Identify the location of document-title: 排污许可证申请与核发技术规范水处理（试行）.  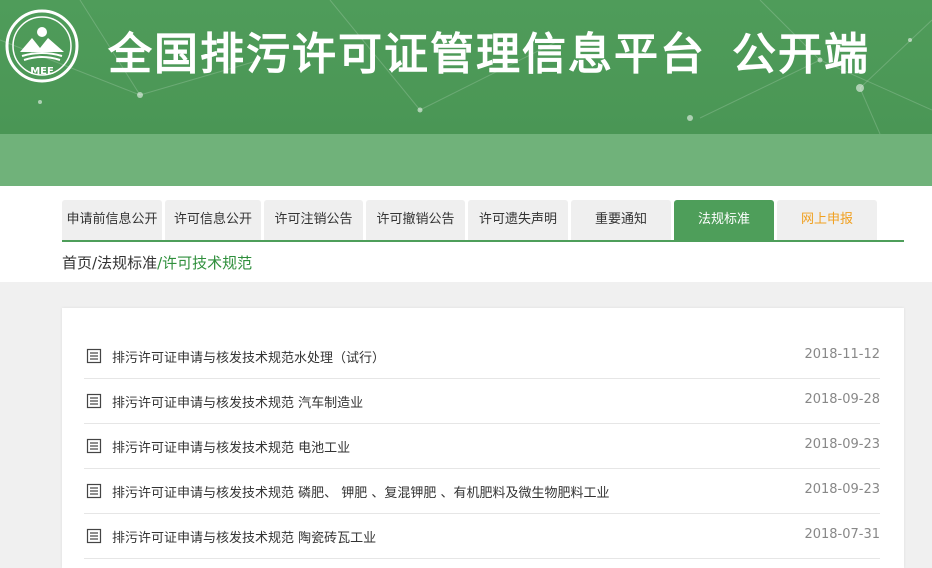
(248, 356).